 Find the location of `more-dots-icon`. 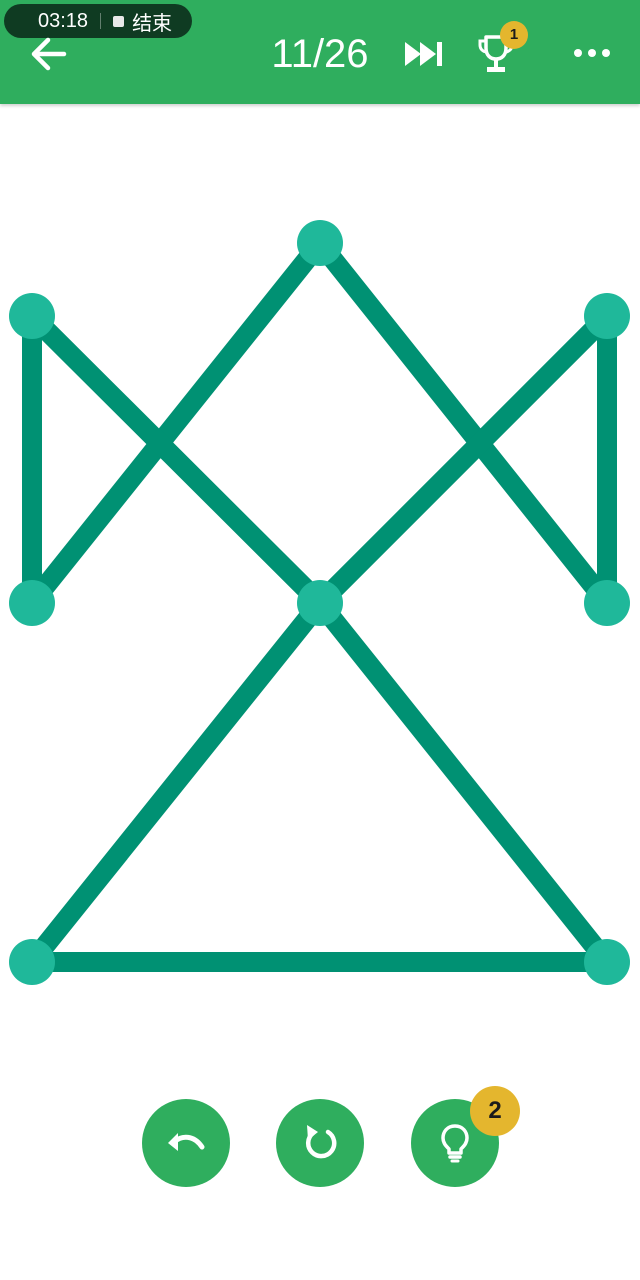

more-dots-icon is located at coordinates (592, 53).